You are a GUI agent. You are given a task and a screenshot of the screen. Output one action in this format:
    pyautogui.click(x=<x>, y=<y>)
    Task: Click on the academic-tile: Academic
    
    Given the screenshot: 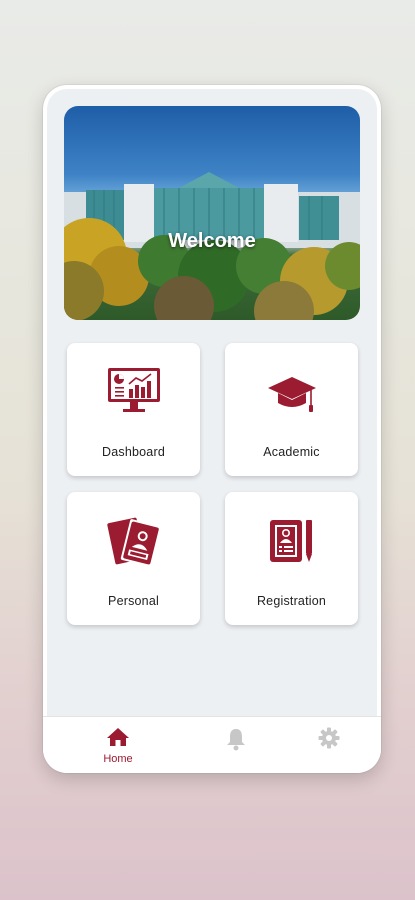 What is the action you would take?
    pyautogui.click(x=291, y=409)
    